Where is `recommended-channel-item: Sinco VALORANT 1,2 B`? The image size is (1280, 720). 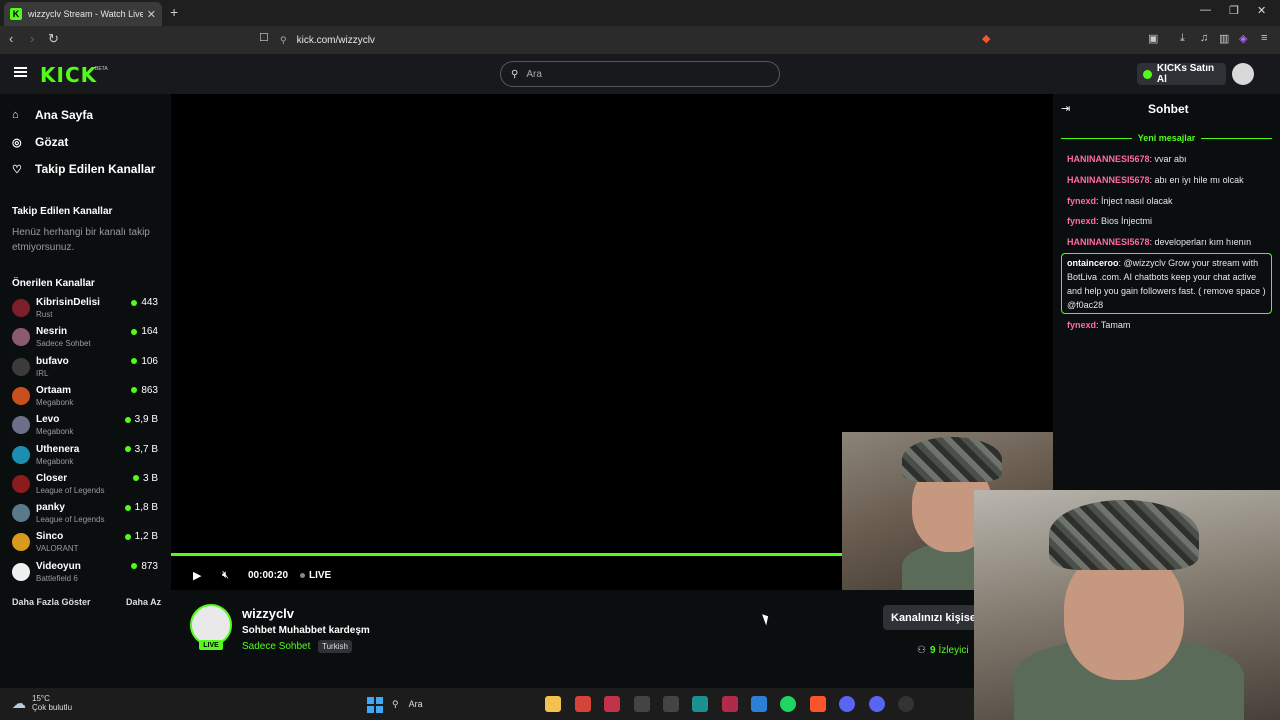 recommended-channel-item: Sinco VALORANT 1,2 B is located at coordinates (87, 545).